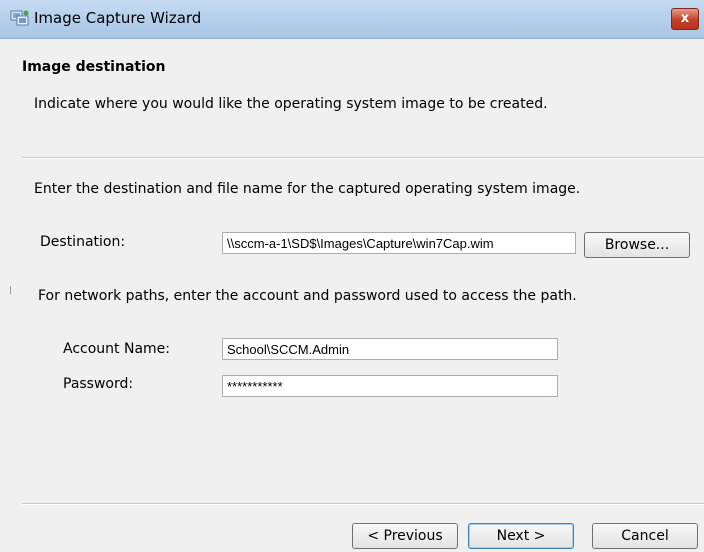 Image resolution: width=704 pixels, height=552 pixels. I want to click on previous-button: < Previous, so click(405, 536).